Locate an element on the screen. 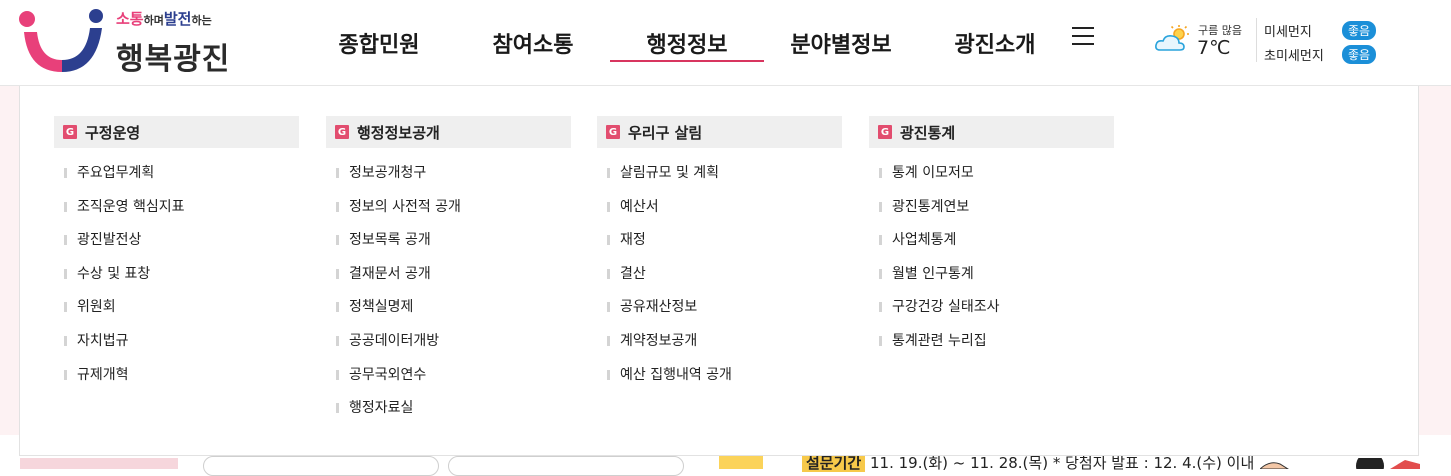 The width and height of the screenshot is (1451, 476). submenu-item: 주요업무계획 is located at coordinates (176, 178).